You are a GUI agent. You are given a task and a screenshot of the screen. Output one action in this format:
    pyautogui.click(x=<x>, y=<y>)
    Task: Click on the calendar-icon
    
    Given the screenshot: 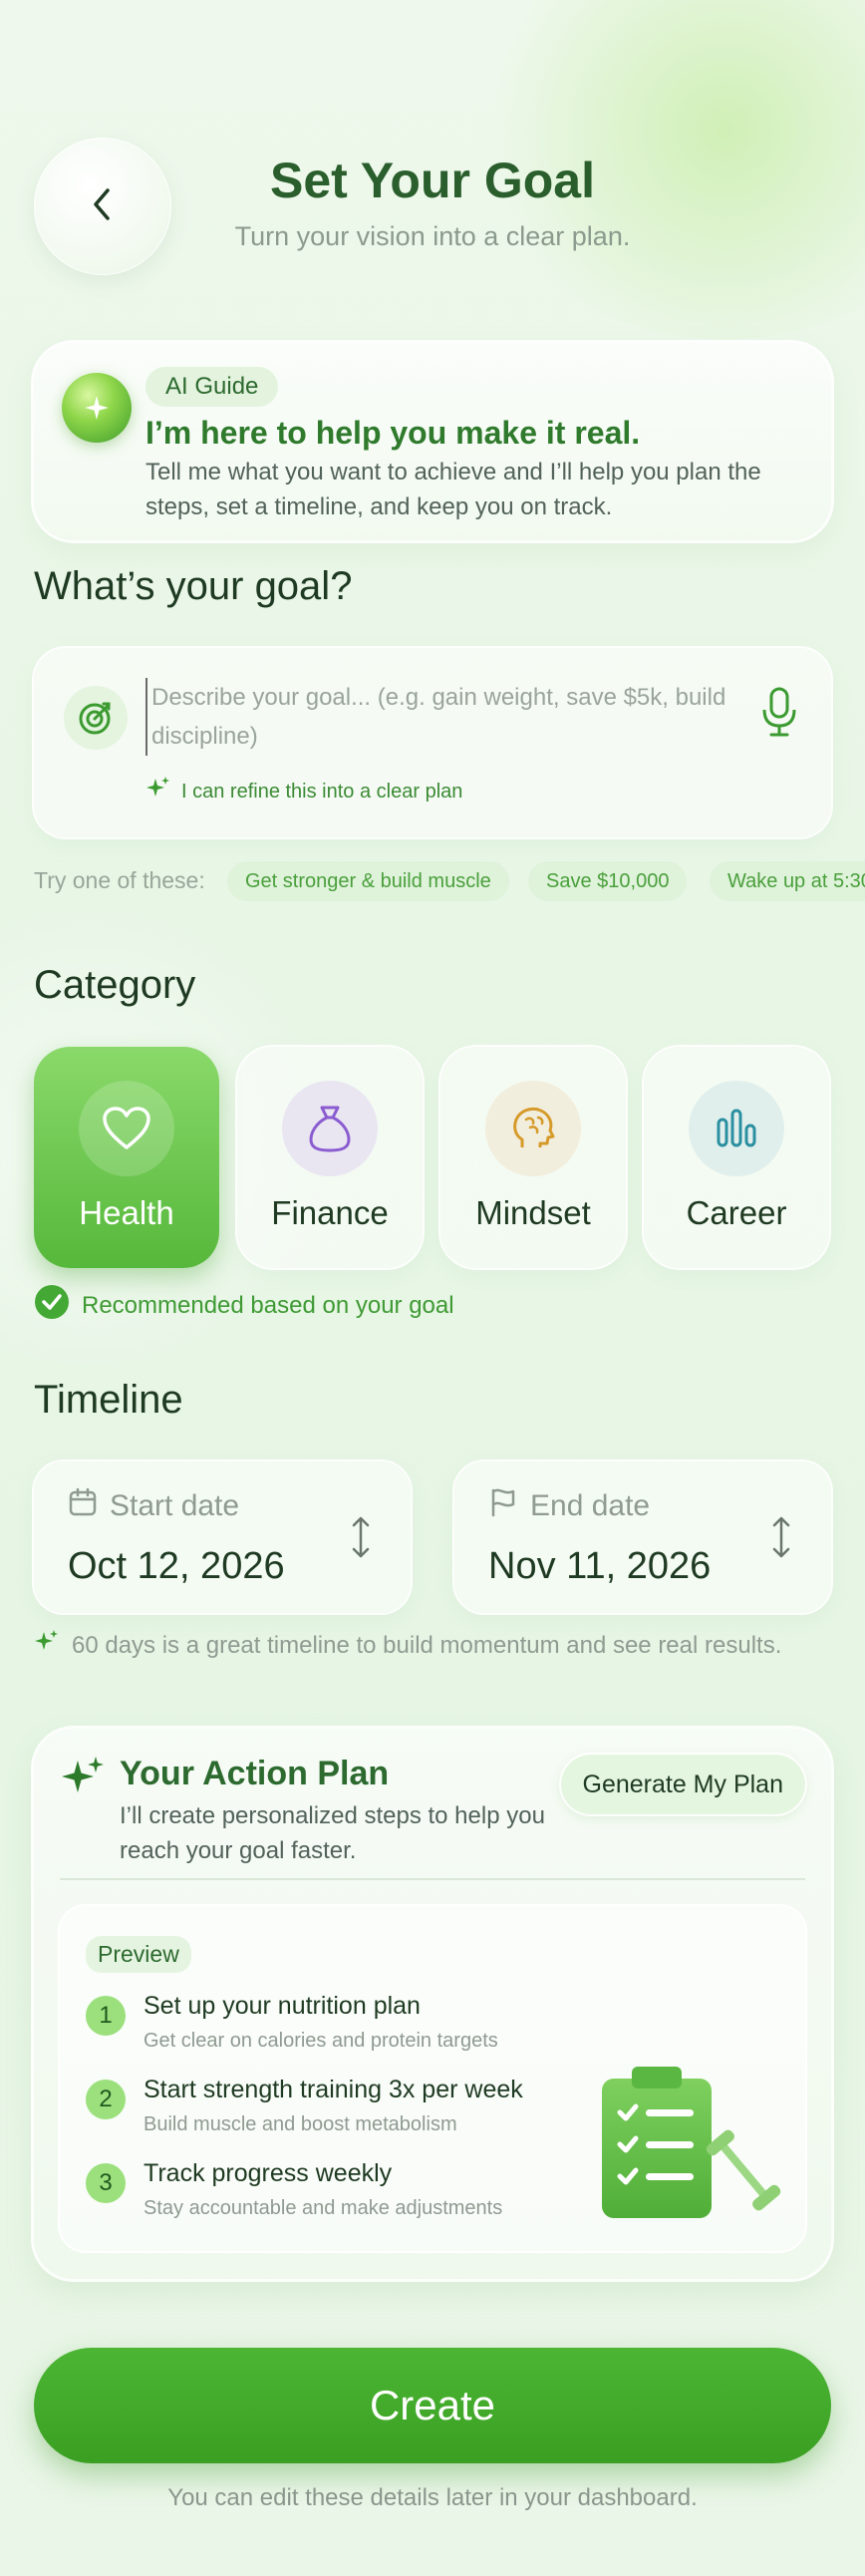 What is the action you would take?
    pyautogui.click(x=83, y=1506)
    